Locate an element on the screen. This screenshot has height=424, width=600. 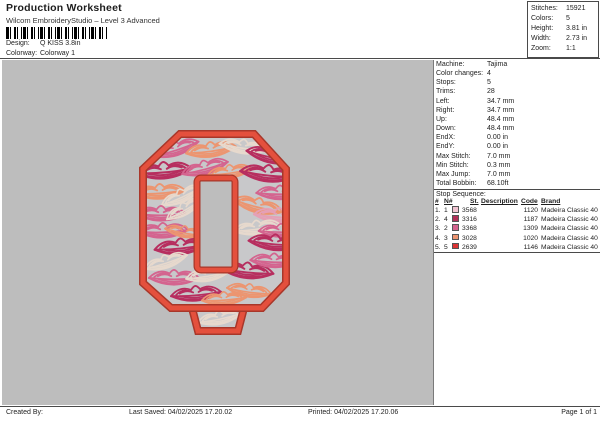
summary-label: Zoom: is located at coordinates (541, 48).